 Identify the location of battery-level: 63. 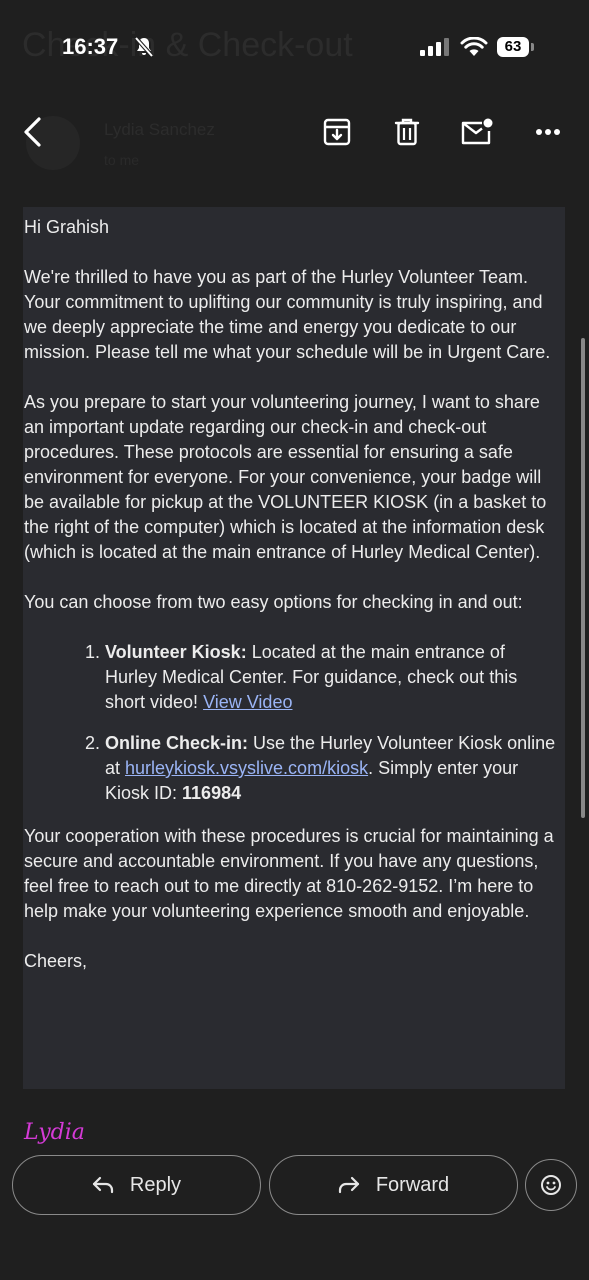
(513, 47).